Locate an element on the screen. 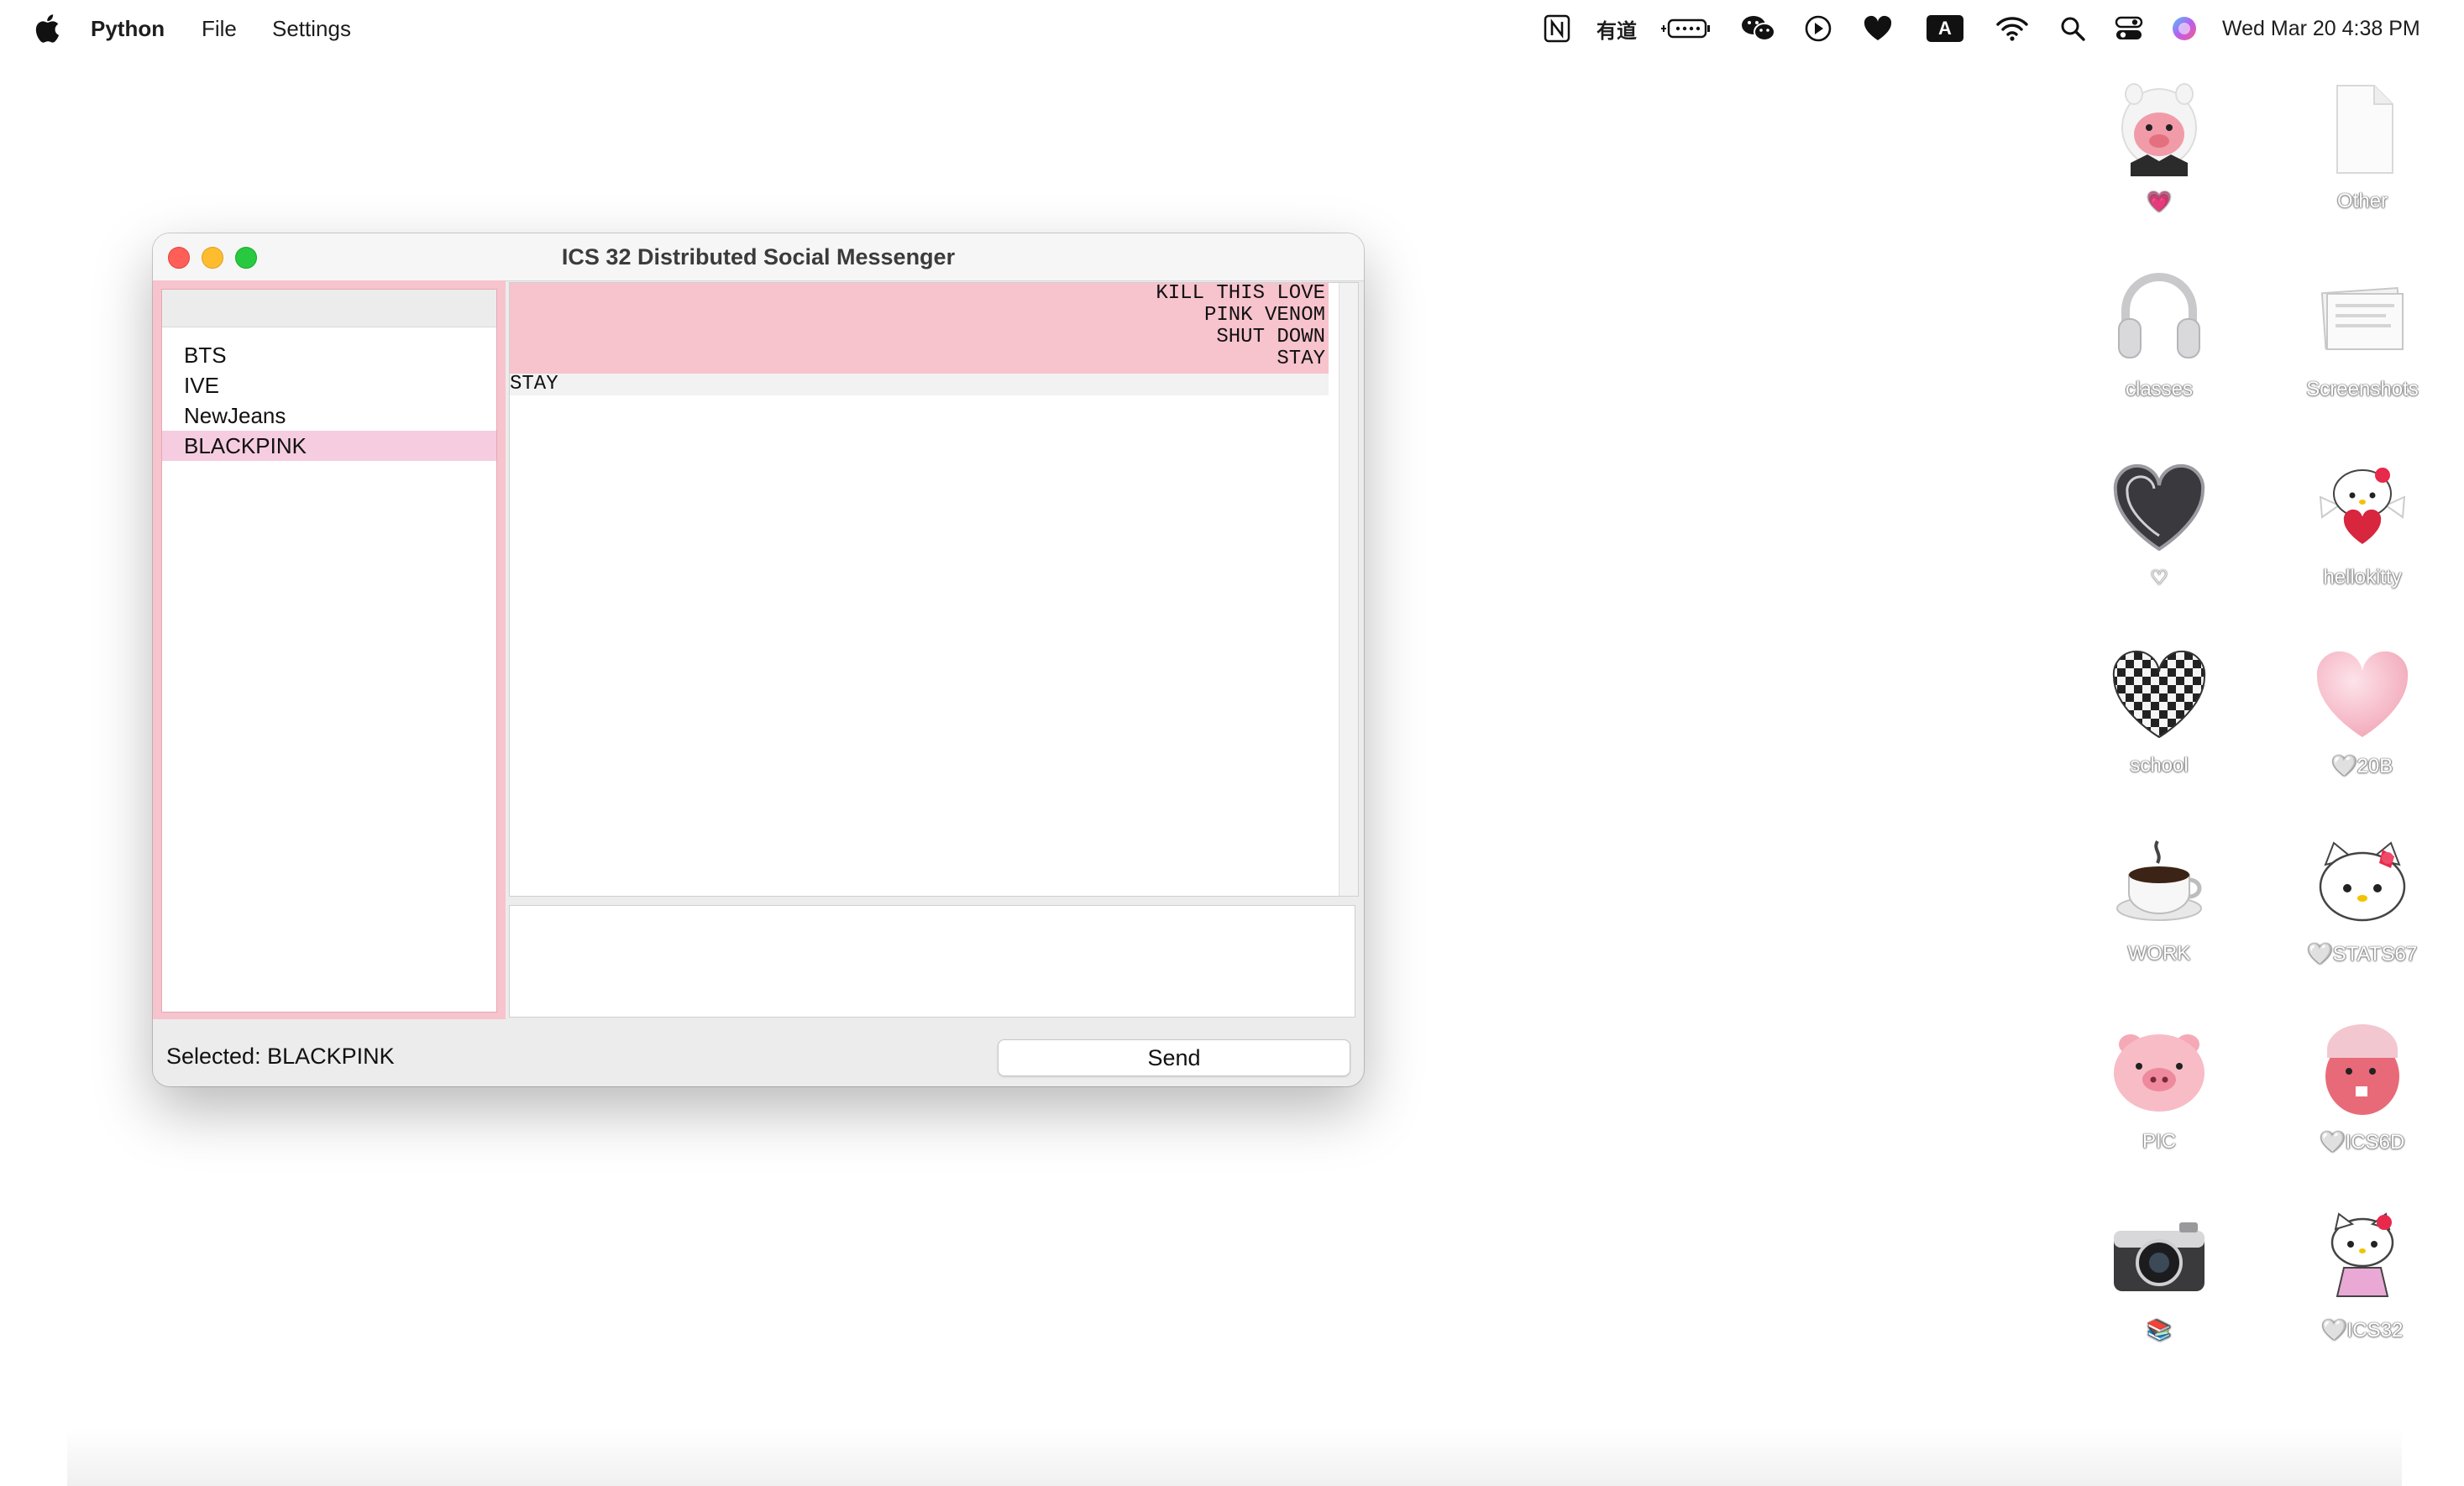 The image size is (2464, 1486). contact-item-blackpink: BLACKPINK is located at coordinates (329, 446).